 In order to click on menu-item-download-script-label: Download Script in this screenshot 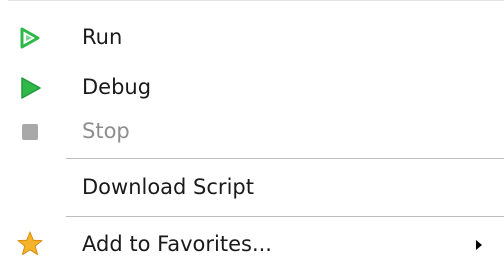, I will do `click(168, 187)`.